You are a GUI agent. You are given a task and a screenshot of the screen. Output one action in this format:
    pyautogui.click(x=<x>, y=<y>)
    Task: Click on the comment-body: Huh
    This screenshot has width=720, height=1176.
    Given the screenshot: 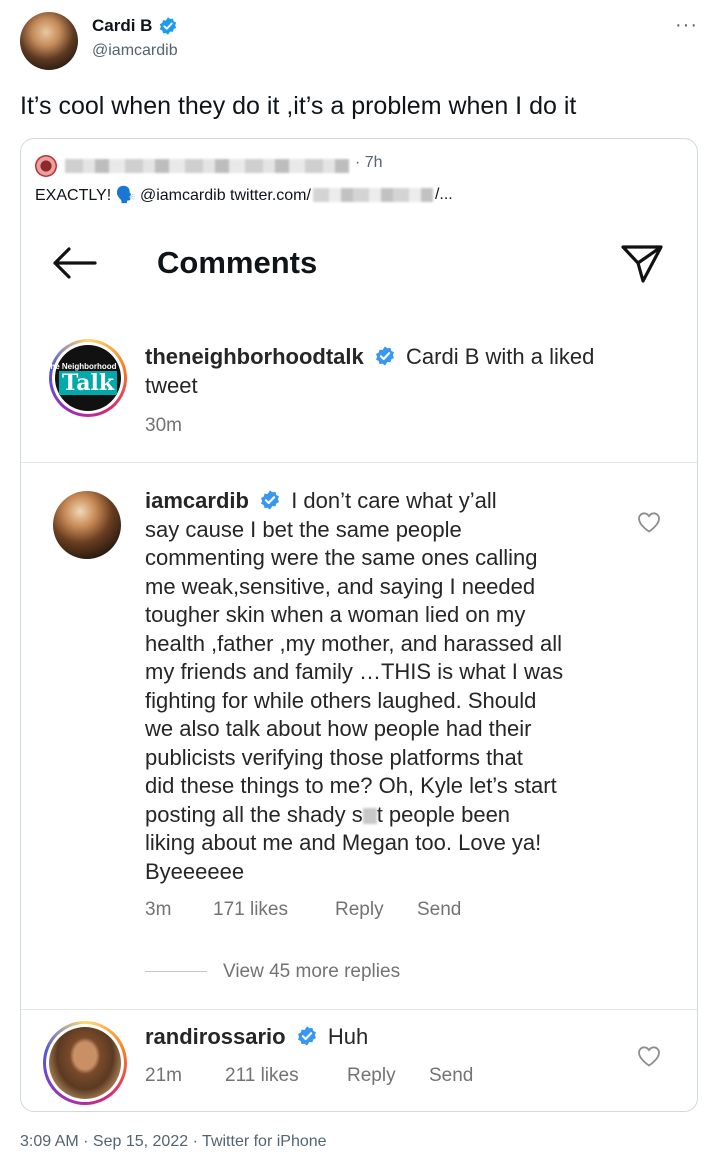 What is the action you would take?
    pyautogui.click(x=348, y=1036)
    